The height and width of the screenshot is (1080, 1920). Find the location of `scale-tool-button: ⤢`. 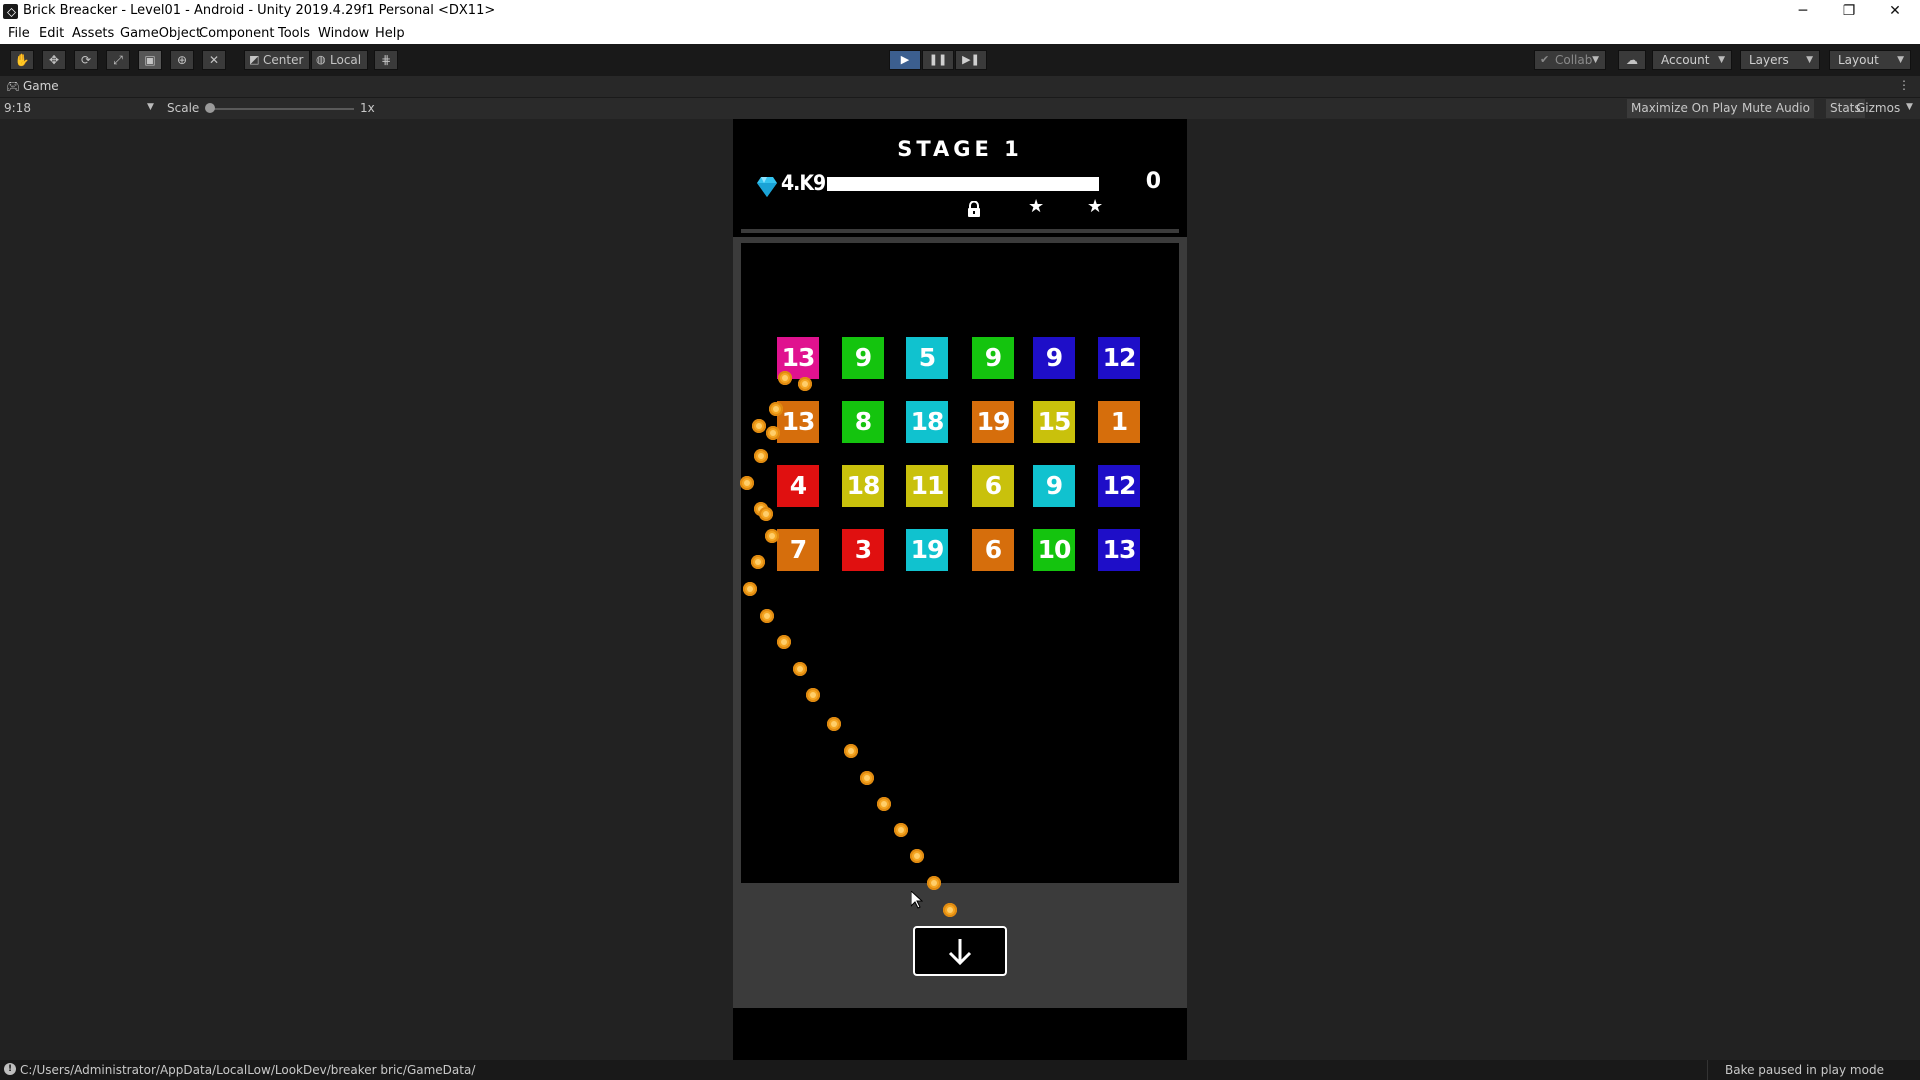

scale-tool-button: ⤢ is located at coordinates (118, 60).